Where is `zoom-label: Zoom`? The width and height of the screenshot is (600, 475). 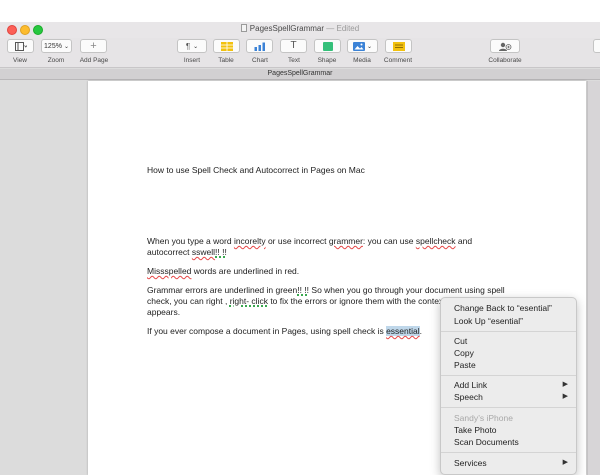 zoom-label: Zoom is located at coordinates (56, 60).